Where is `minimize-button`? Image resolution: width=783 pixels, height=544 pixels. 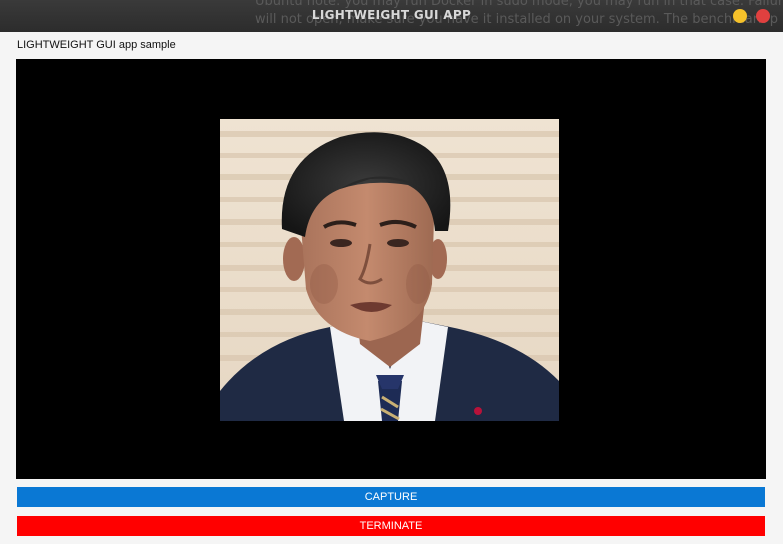
minimize-button is located at coordinates (740, 16).